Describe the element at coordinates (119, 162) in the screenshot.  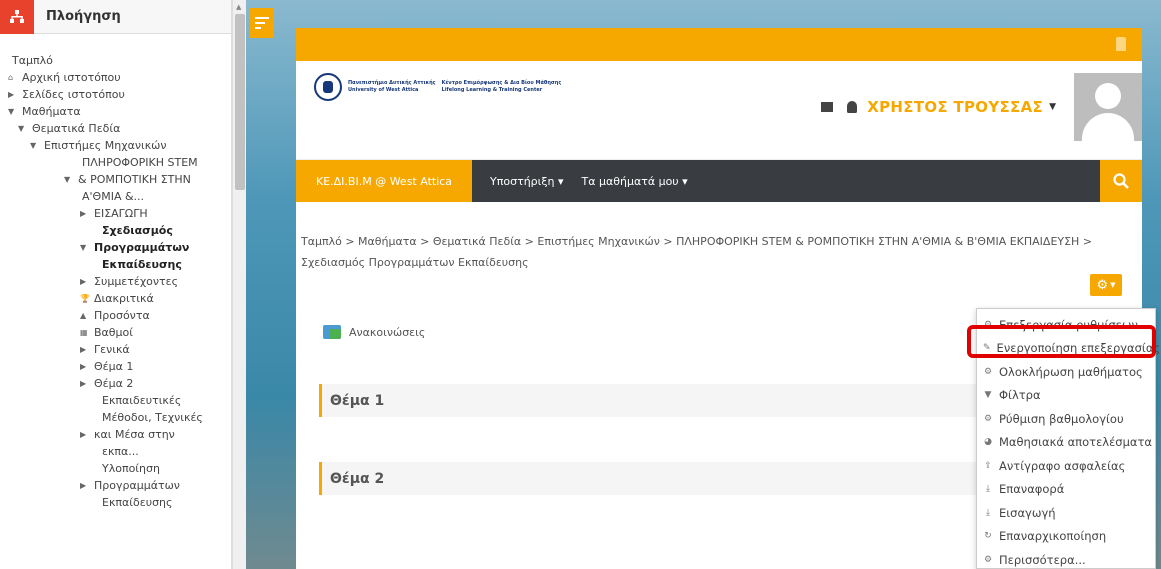
I see `sidebar-item: ΠΛΗΡΟΦΟΡΙΚΗ STEM` at that location.